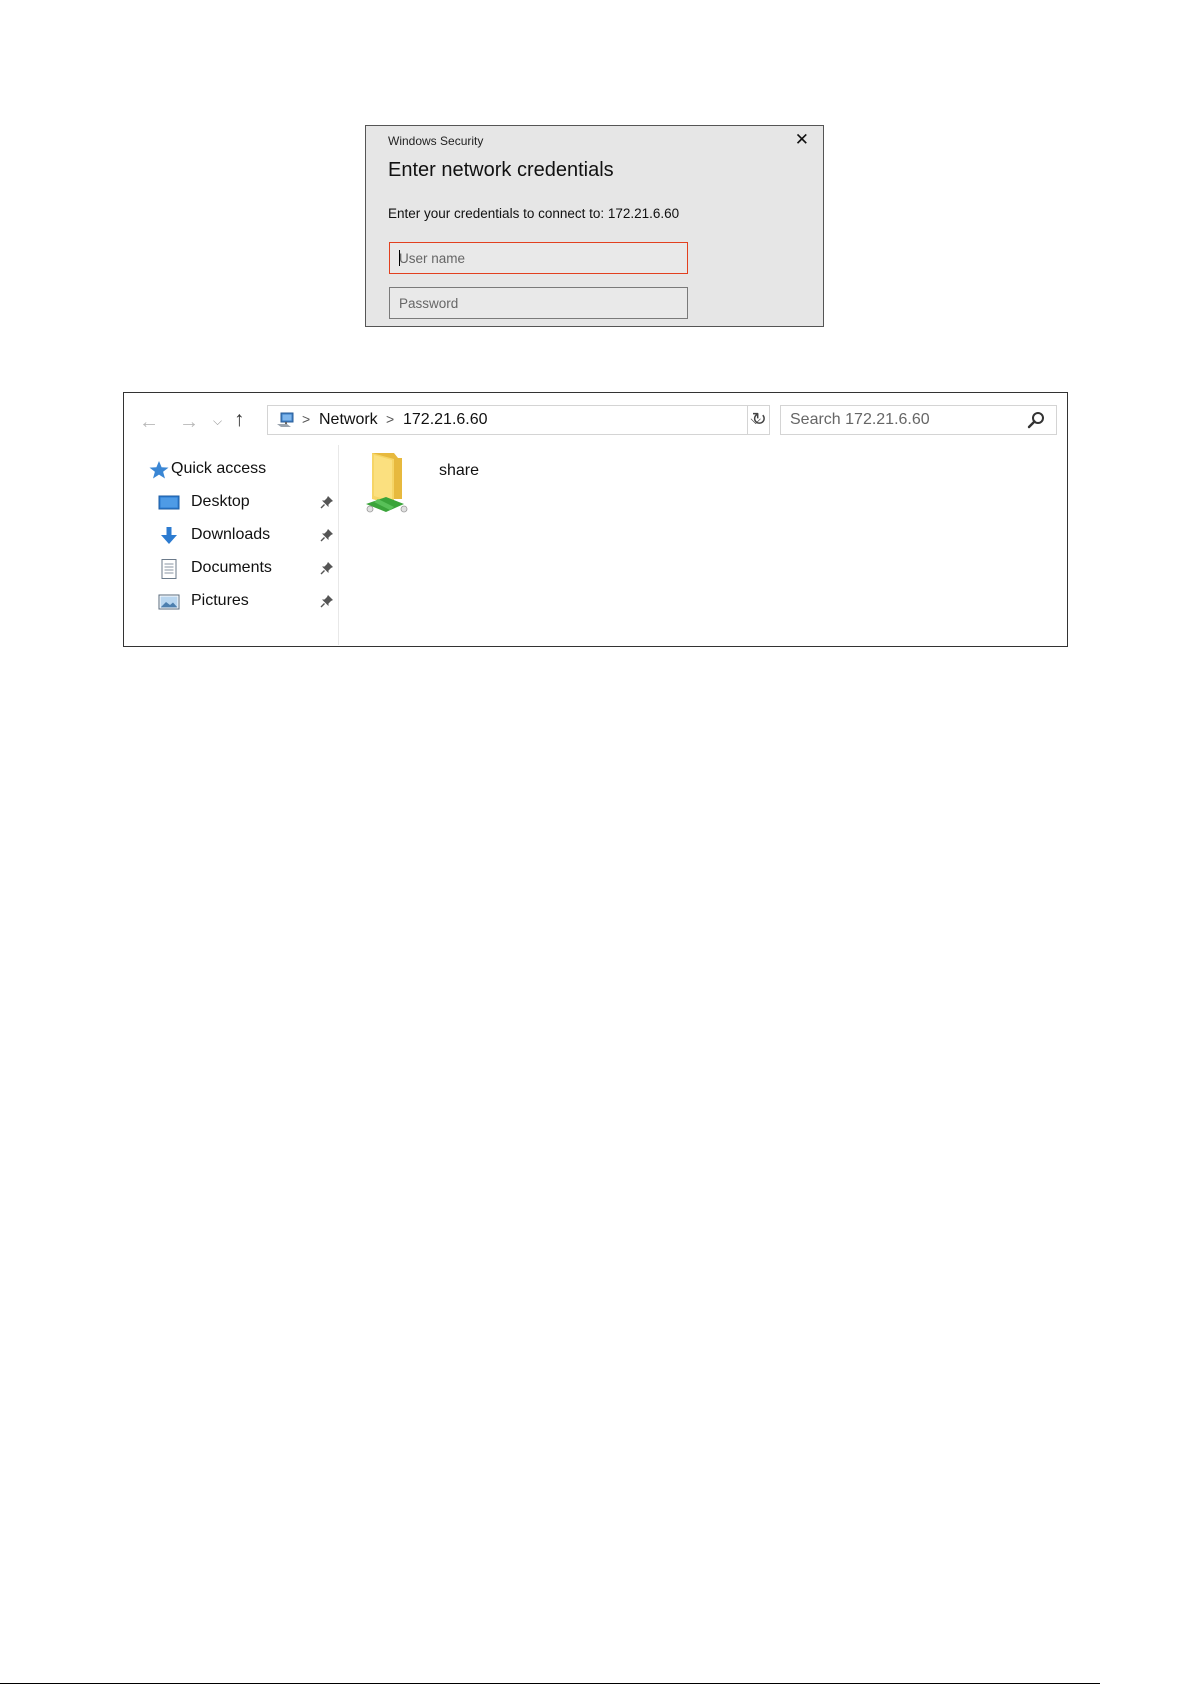 The image size is (1192, 1685). I want to click on folder-label: share, so click(459, 470).